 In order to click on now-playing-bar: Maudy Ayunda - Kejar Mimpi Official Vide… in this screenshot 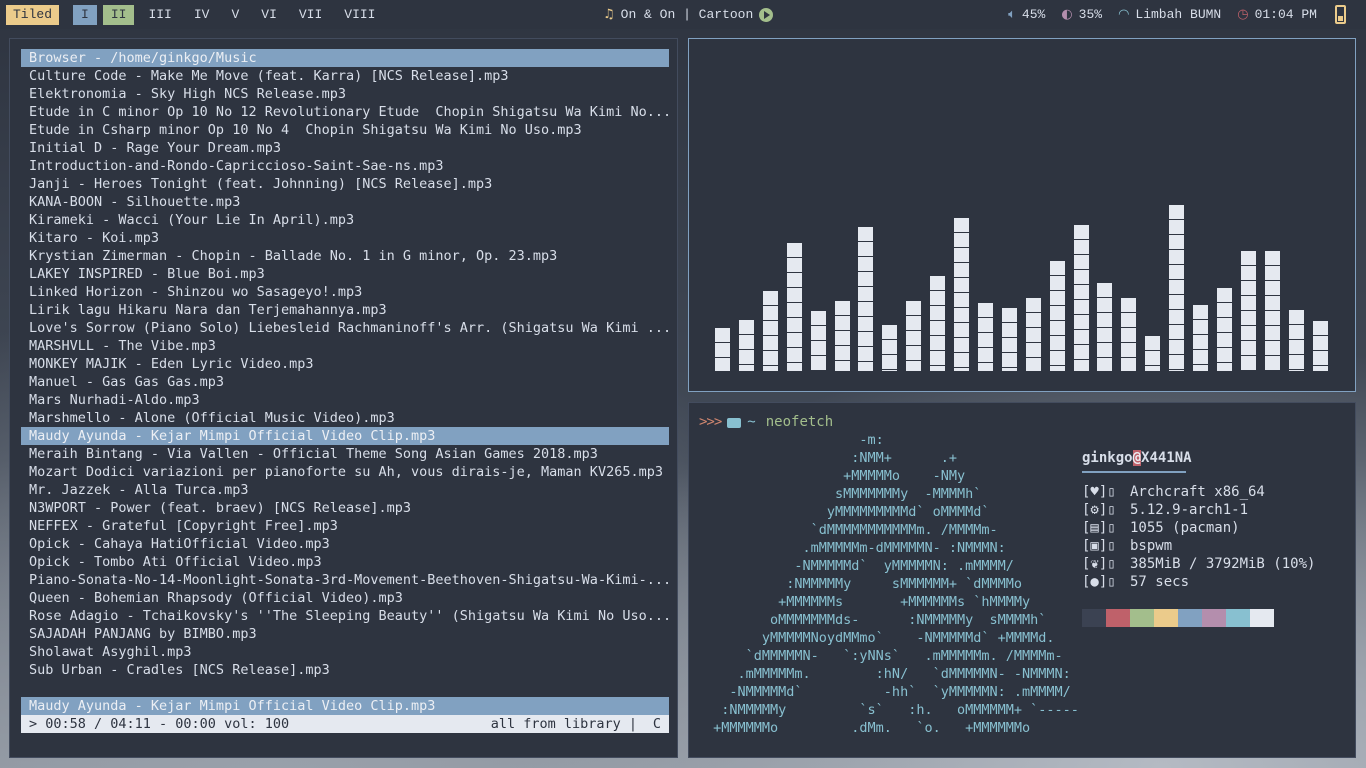, I will do `click(345, 706)`.